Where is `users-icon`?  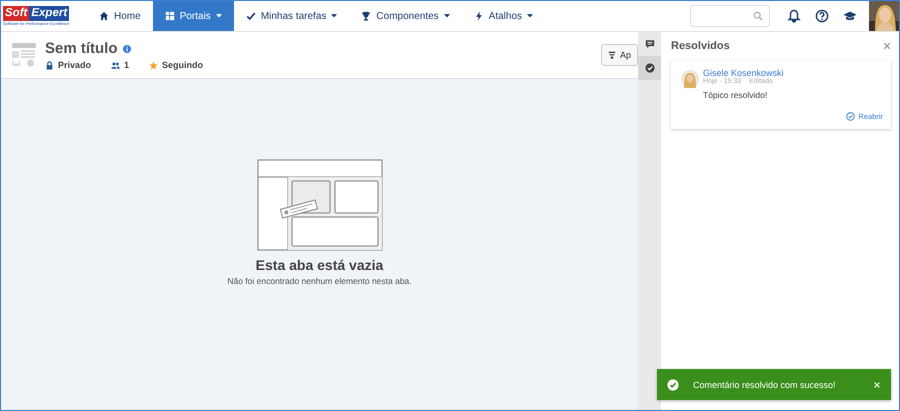
users-icon is located at coordinates (115, 65).